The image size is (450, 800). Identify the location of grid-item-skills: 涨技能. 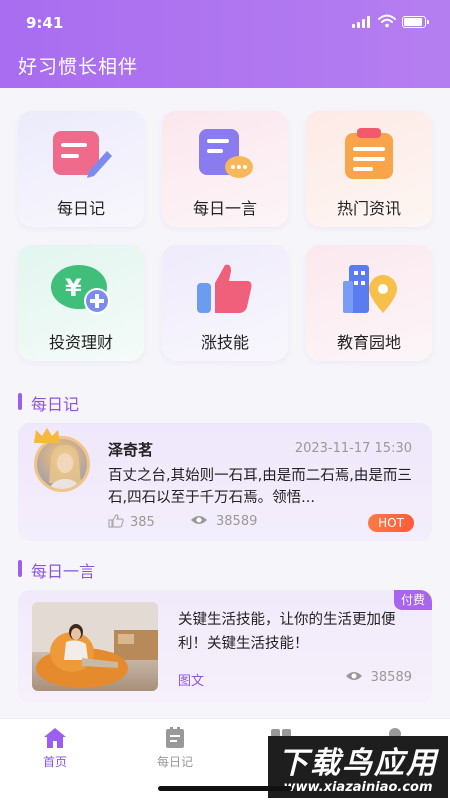
(225, 303).